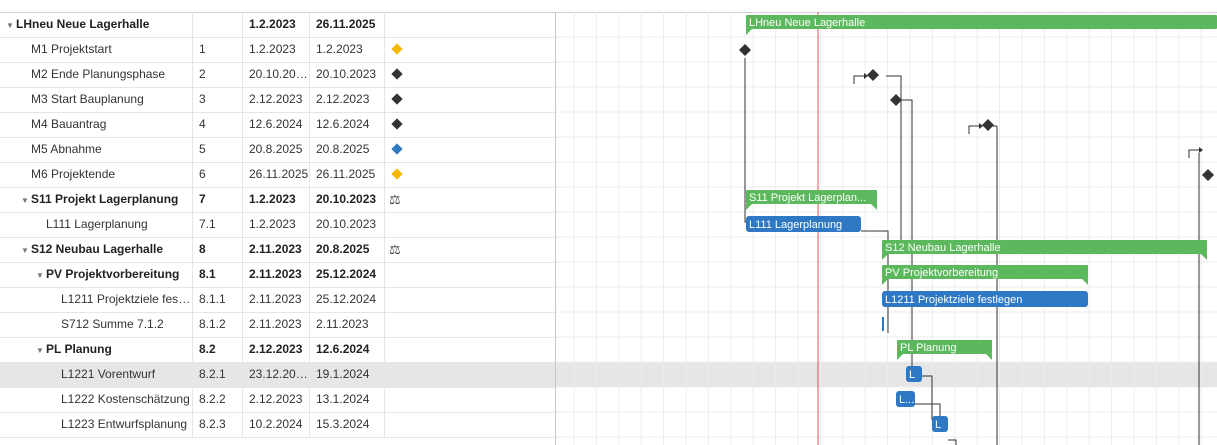 The image size is (1217, 445). Describe the element at coordinates (218, 224) in the screenshot. I see `wbs-cell: 7.1` at that location.